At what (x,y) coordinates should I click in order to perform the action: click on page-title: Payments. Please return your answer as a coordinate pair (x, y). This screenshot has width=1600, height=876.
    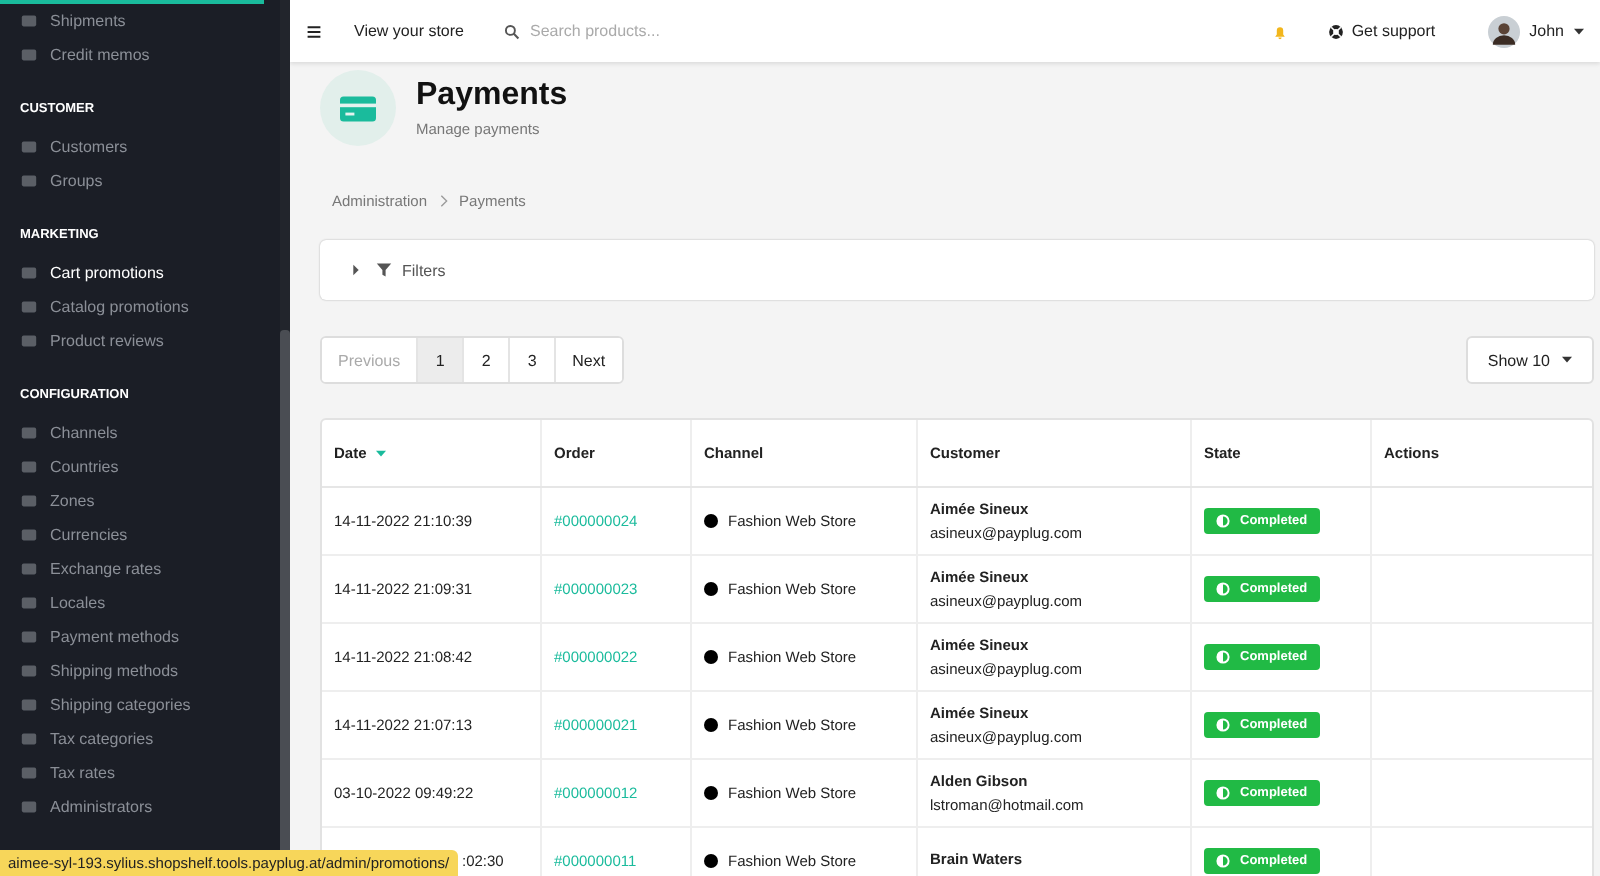
    Looking at the image, I should click on (492, 96).